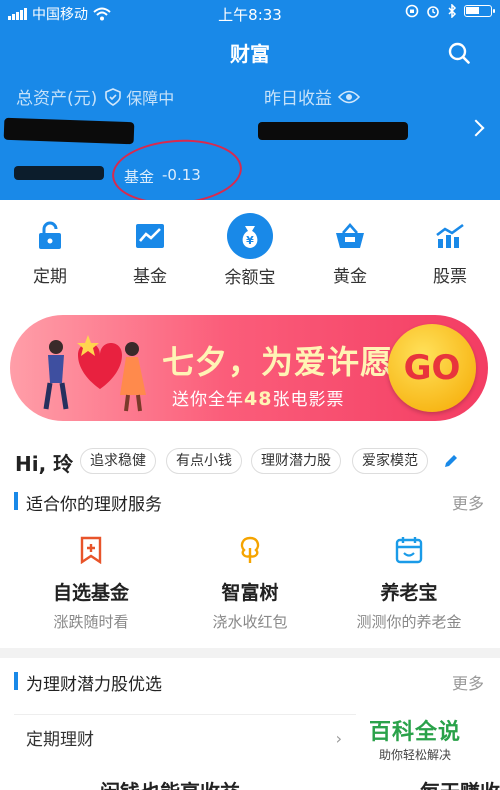 The image size is (500, 790). Describe the element at coordinates (50, 277) in the screenshot. I see `nav-label: 定期` at that location.